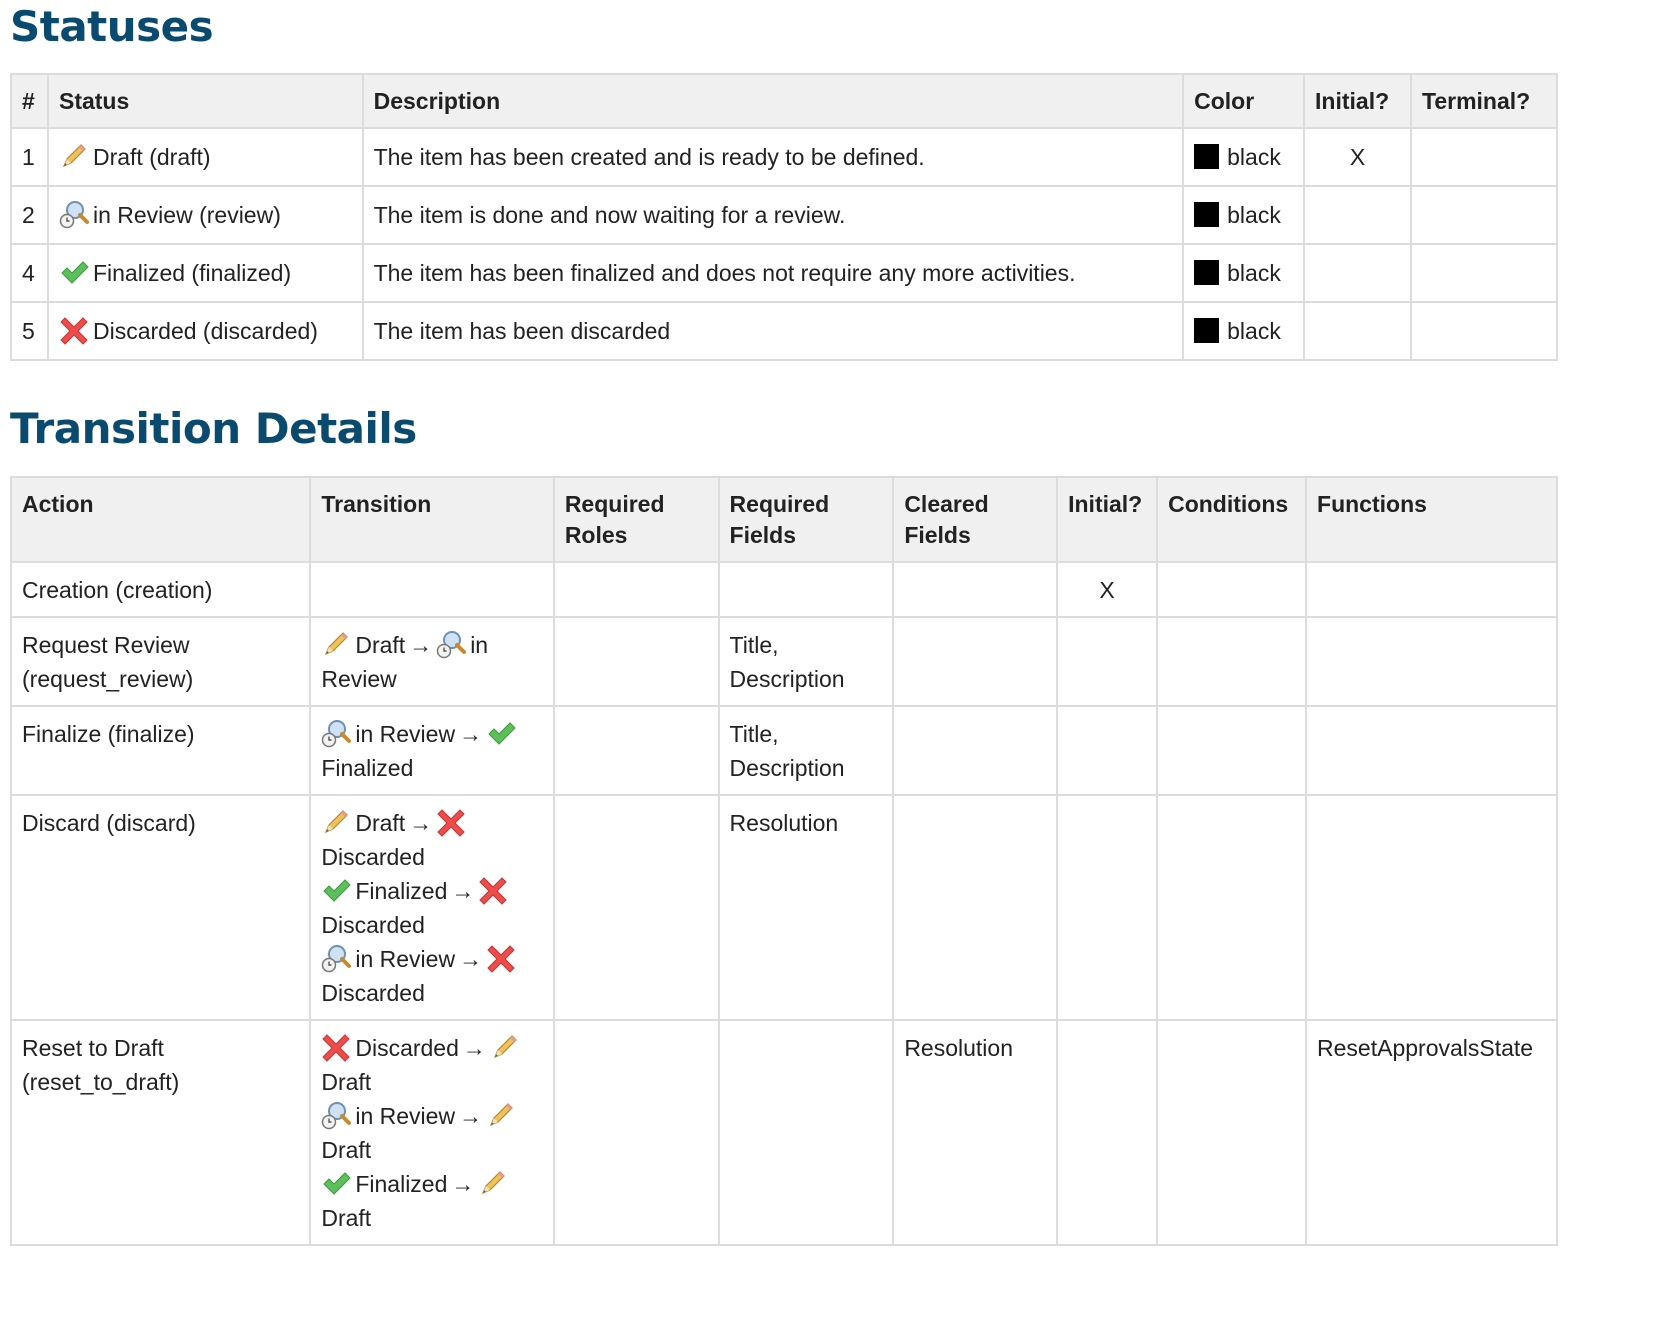 The image size is (1661, 1329). I want to click on status-cell: in Review (review), so click(205, 215).